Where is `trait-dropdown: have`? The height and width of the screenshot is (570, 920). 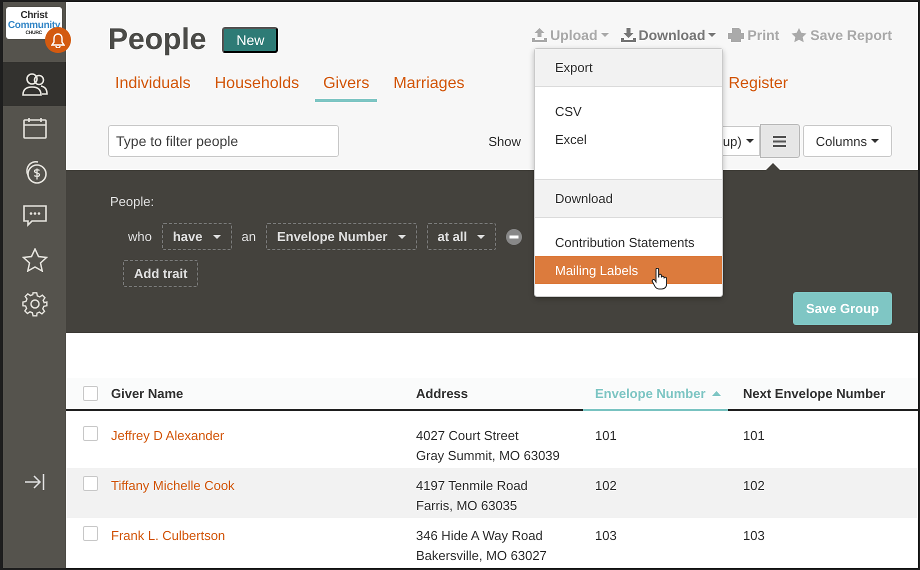 trait-dropdown: have is located at coordinates (197, 236).